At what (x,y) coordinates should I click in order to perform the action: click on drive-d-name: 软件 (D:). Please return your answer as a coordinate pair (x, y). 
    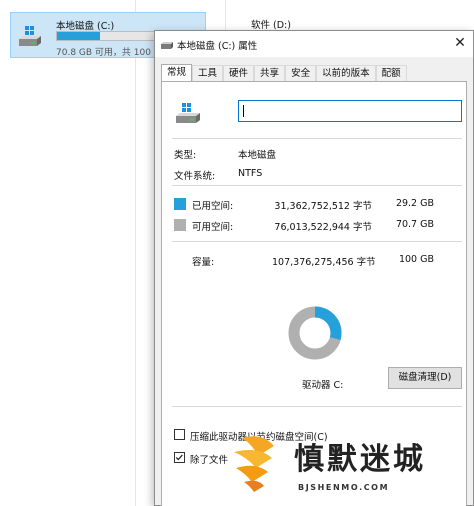
    Looking at the image, I should click on (271, 24).